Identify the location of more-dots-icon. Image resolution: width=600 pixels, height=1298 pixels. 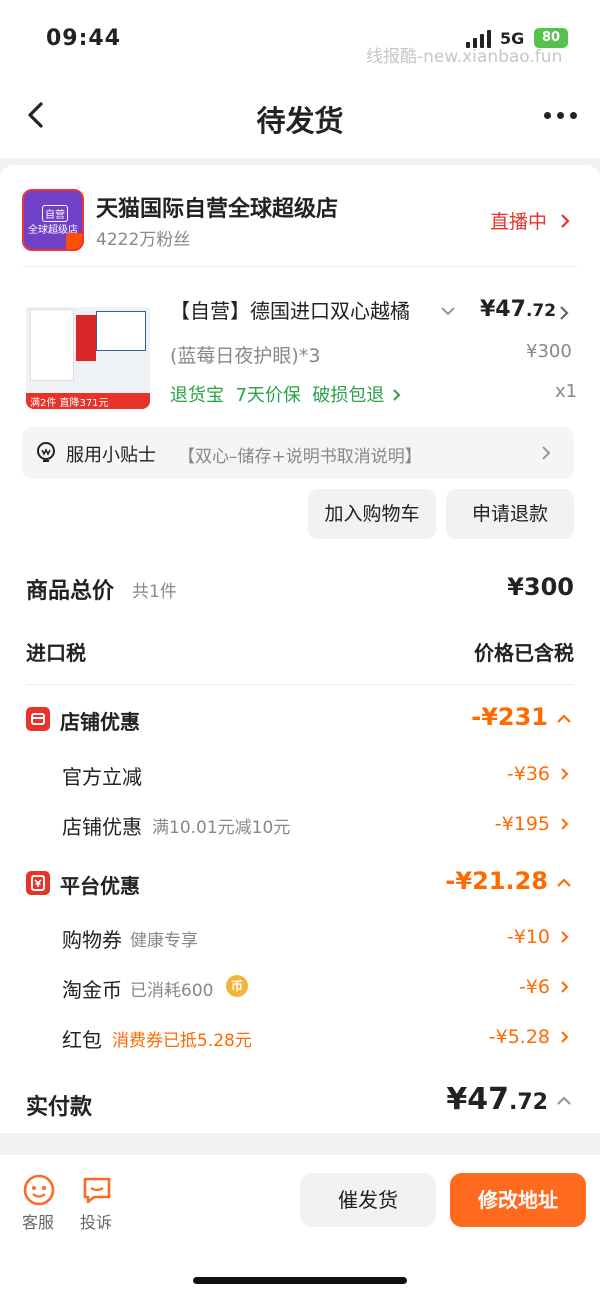
(561, 116).